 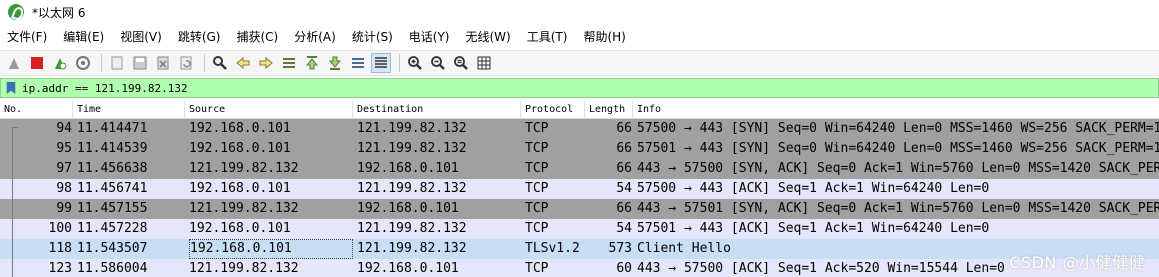 I want to click on packet-destination: 192.168.0.101, so click(x=408, y=268).